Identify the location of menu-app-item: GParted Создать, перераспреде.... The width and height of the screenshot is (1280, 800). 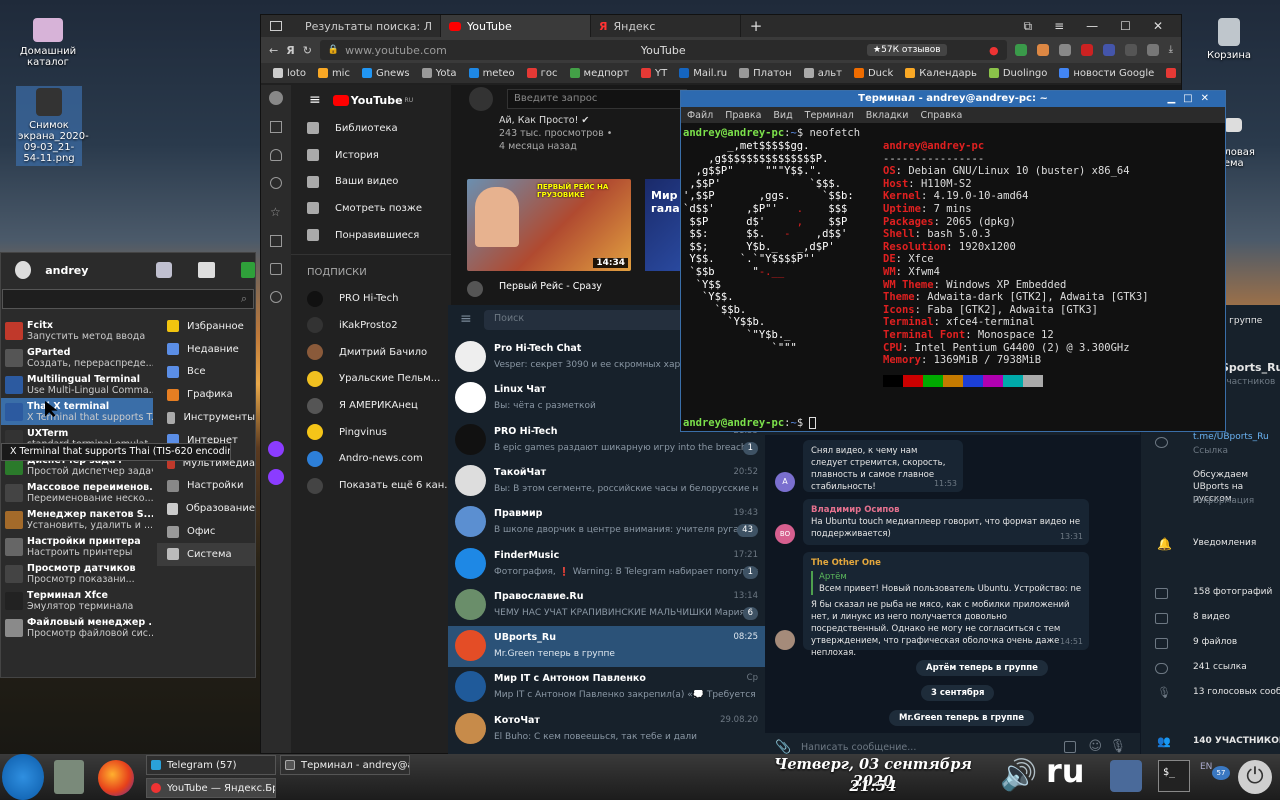
(77, 357).